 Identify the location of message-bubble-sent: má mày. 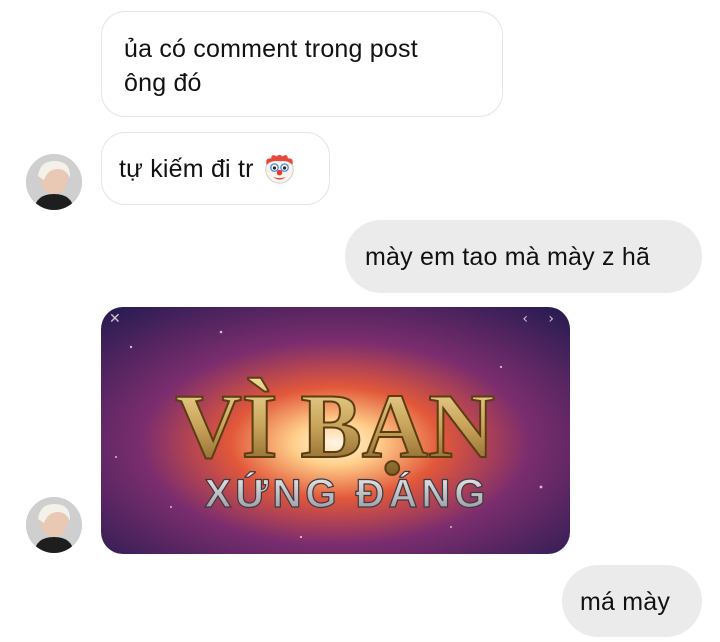
(632, 601).